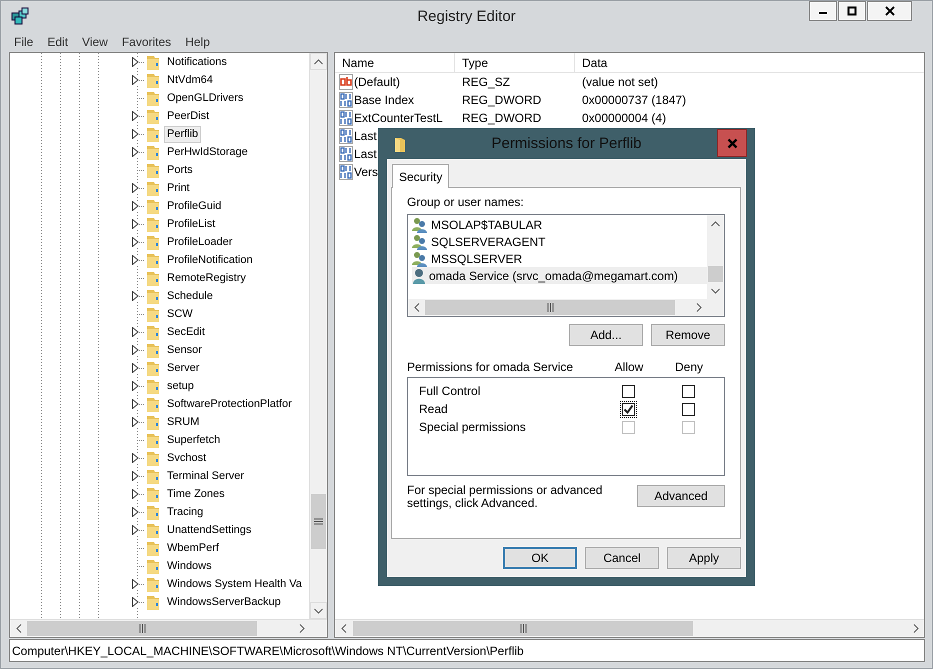 The width and height of the screenshot is (933, 669). What do you see at coordinates (183, 368) in the screenshot?
I see `tree-item: Server` at bounding box center [183, 368].